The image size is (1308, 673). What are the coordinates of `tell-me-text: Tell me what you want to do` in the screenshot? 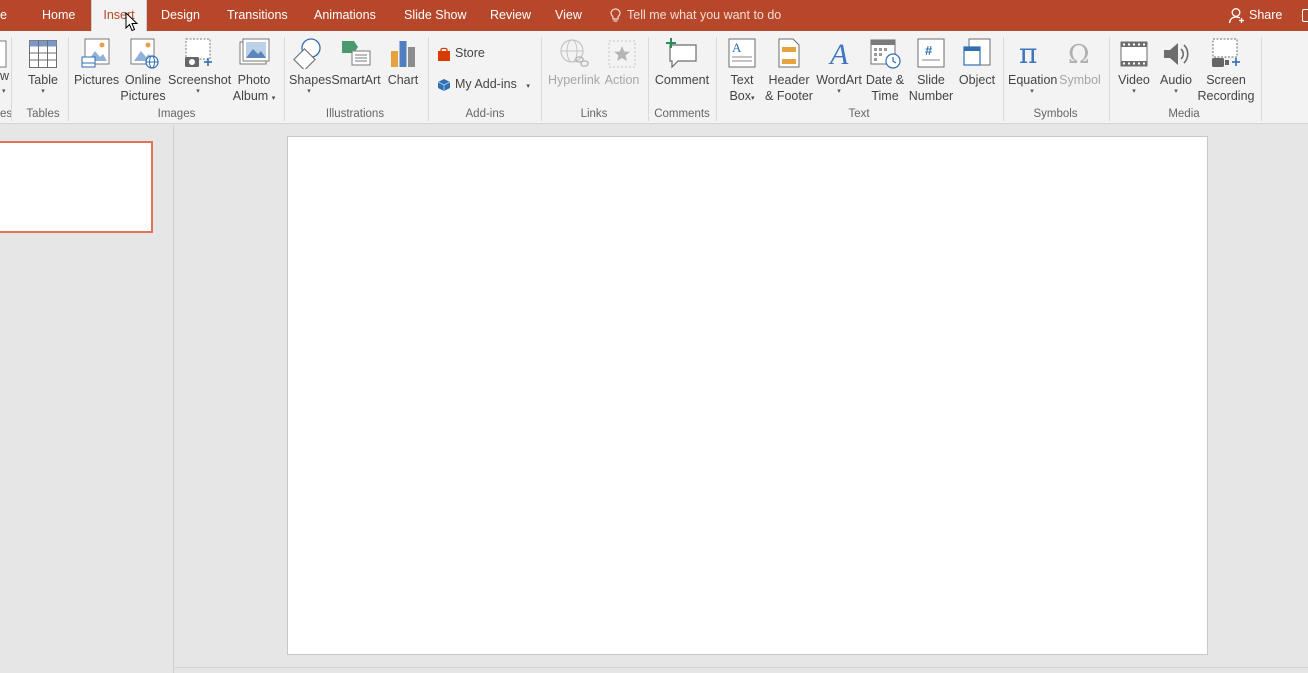 It's located at (704, 15).